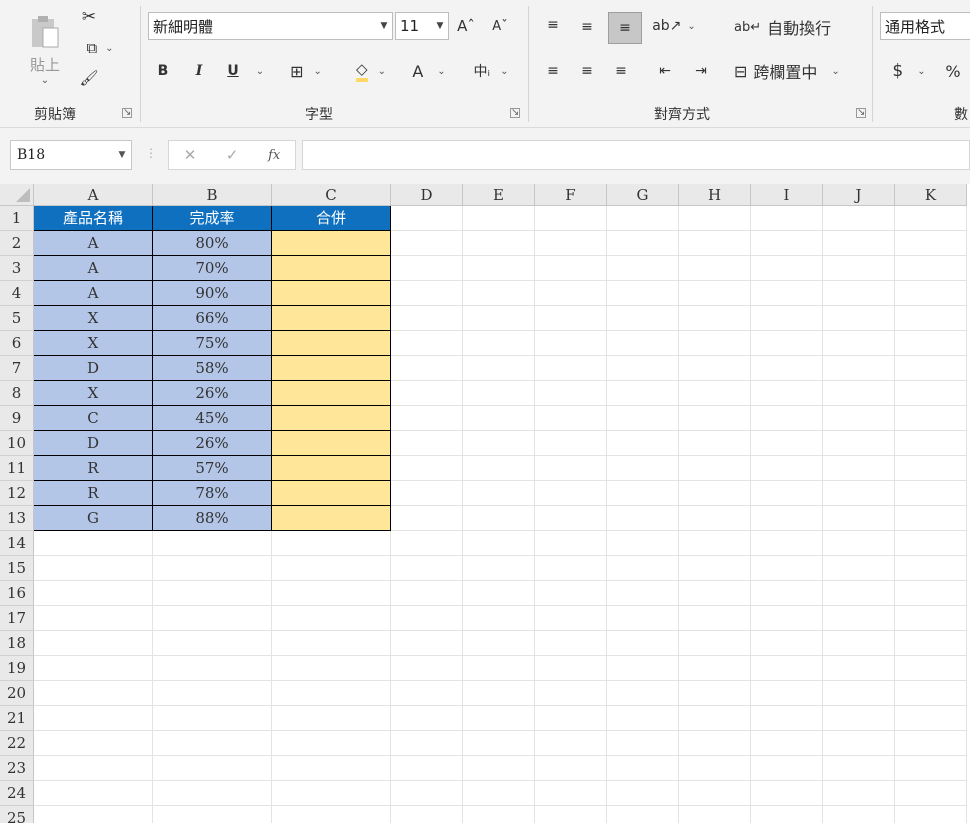  What do you see at coordinates (190, 155) in the screenshot?
I see `cancel-icon: ✕` at bounding box center [190, 155].